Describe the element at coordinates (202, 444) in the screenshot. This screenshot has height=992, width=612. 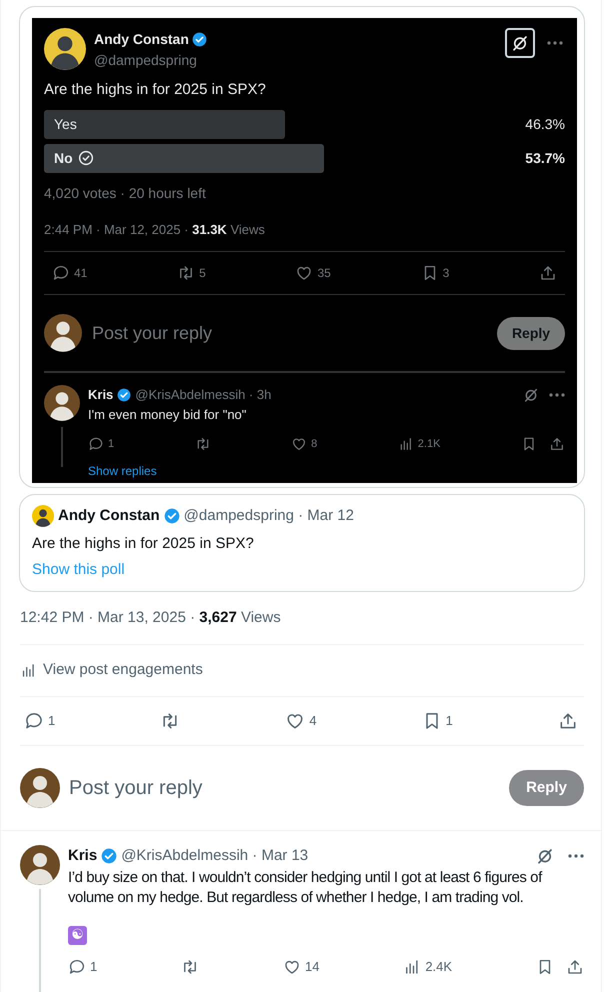
I see `repost-icon` at that location.